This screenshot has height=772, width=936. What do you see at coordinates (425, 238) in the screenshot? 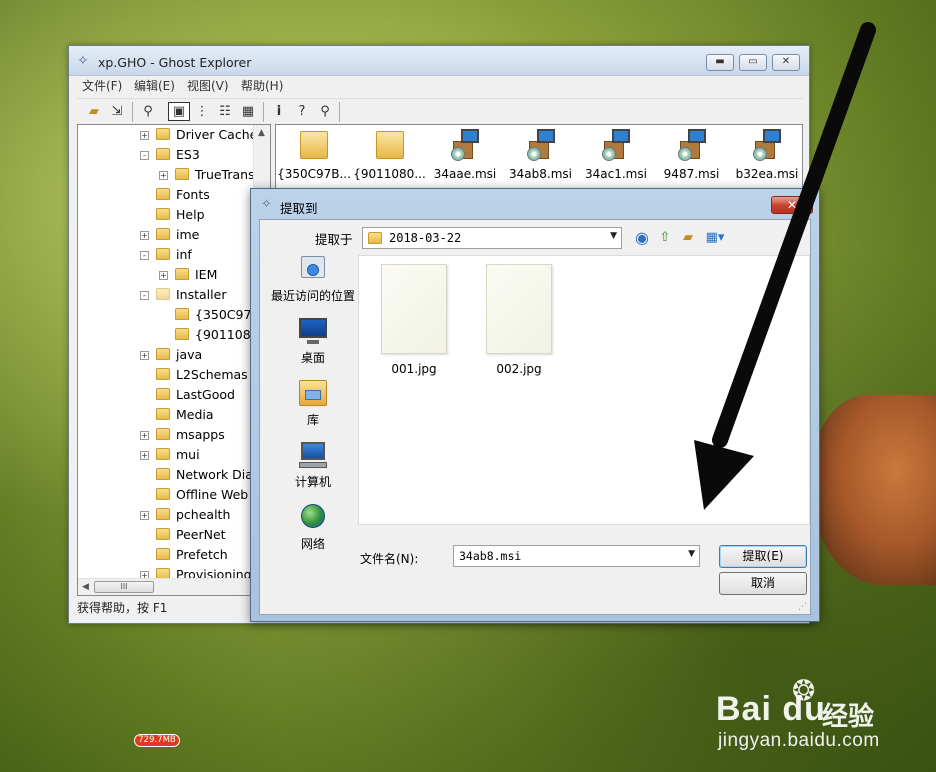
I see `look-in-value: 2018-03-22` at bounding box center [425, 238].